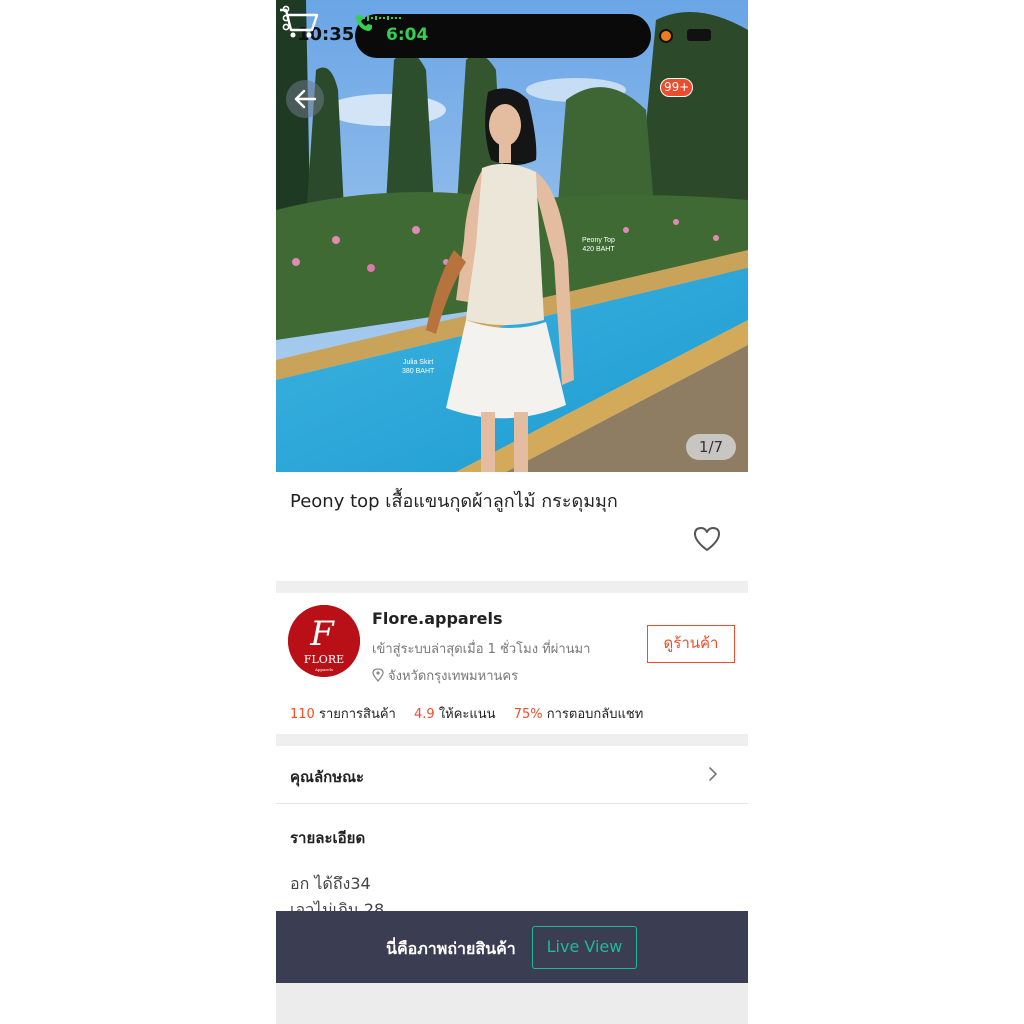 This screenshot has height=1024, width=1024. What do you see at coordinates (302, 714) in the screenshot?
I see `stat-products-value: 110` at bounding box center [302, 714].